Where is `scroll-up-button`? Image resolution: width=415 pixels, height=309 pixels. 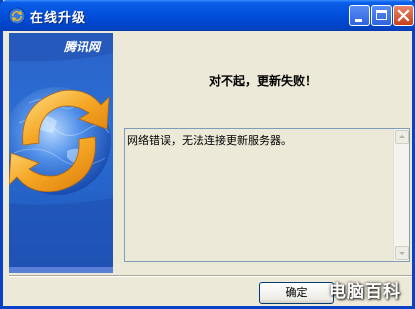 scroll-up-button is located at coordinates (402, 137).